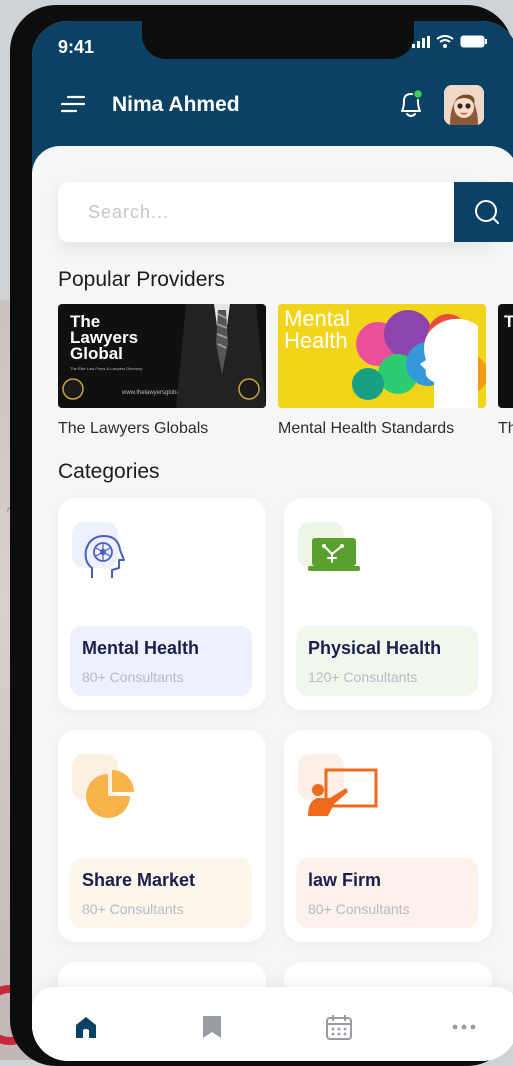 The width and height of the screenshot is (513, 1066). Describe the element at coordinates (104, 556) in the screenshot. I see `brain-head-icon` at that location.